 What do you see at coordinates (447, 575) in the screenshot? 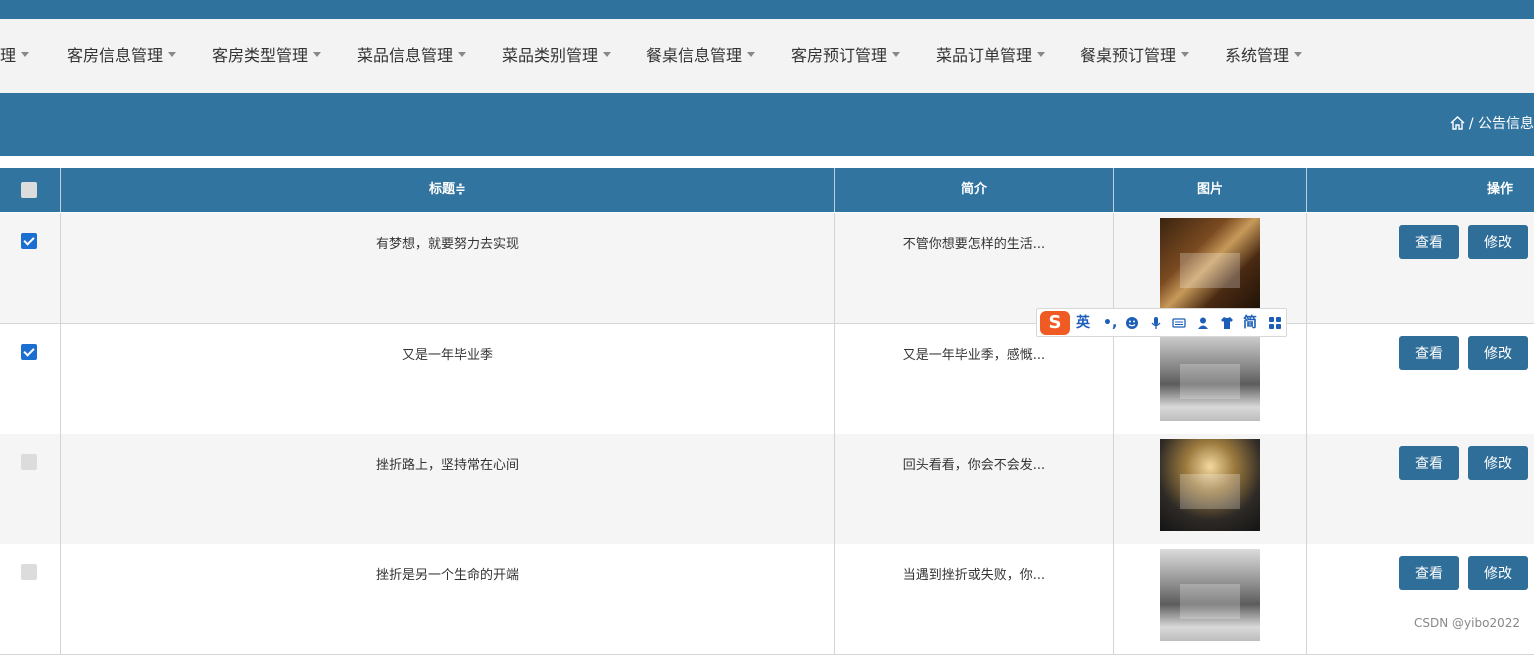
I see `row-title: 挫折是另一个生命的开端` at bounding box center [447, 575].